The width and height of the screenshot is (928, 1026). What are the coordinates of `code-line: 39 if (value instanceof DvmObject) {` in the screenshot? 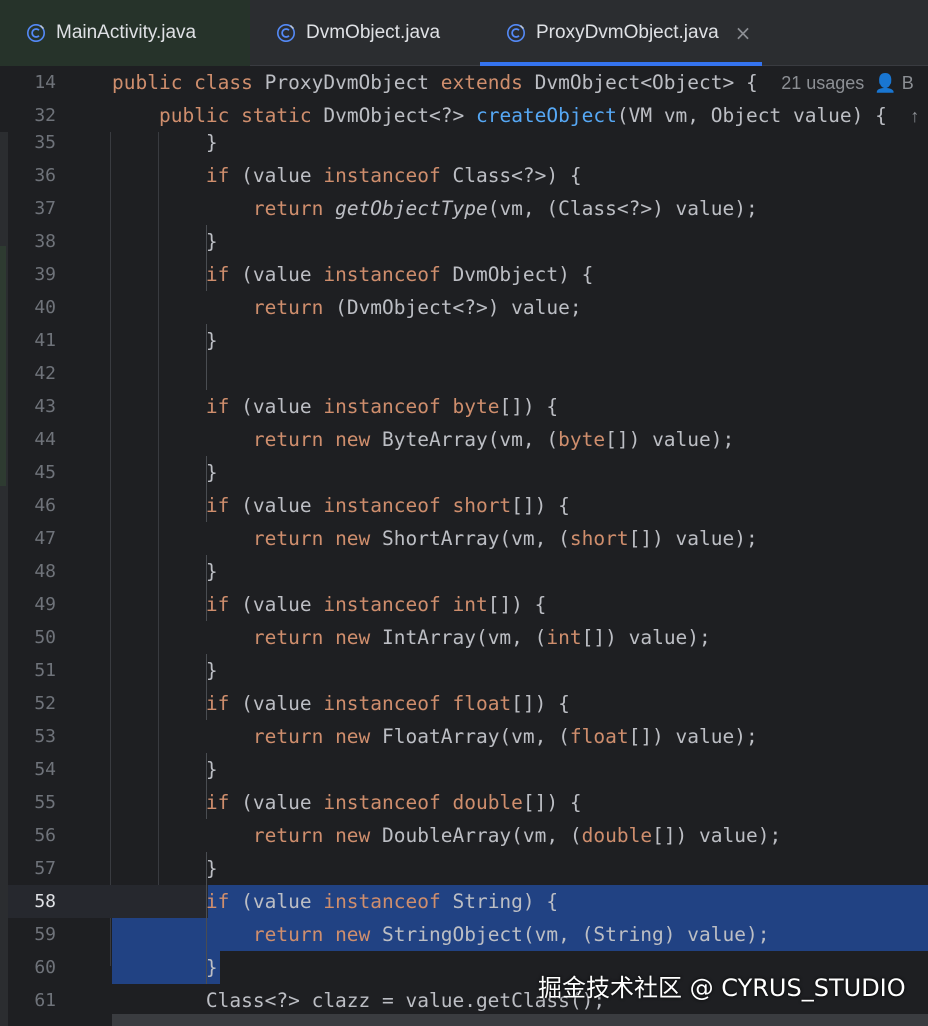 It's located at (464, 274).